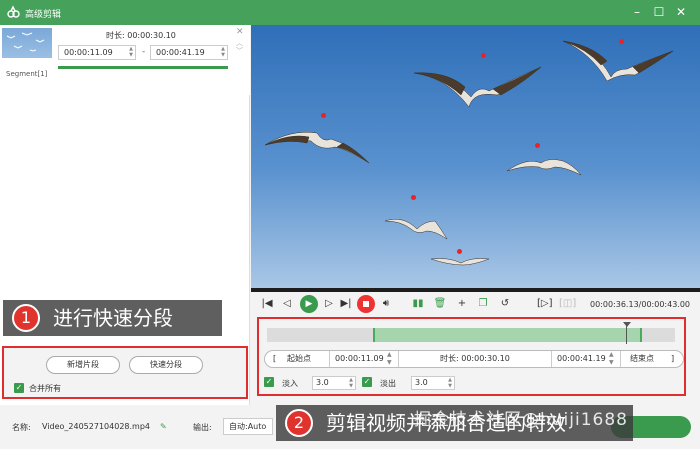 Image resolution: width=700 pixels, height=449 pixels. Describe the element at coordinates (433, 383) in the screenshot. I see `fade-out-field: 3.0 ▲ ▼` at that location.